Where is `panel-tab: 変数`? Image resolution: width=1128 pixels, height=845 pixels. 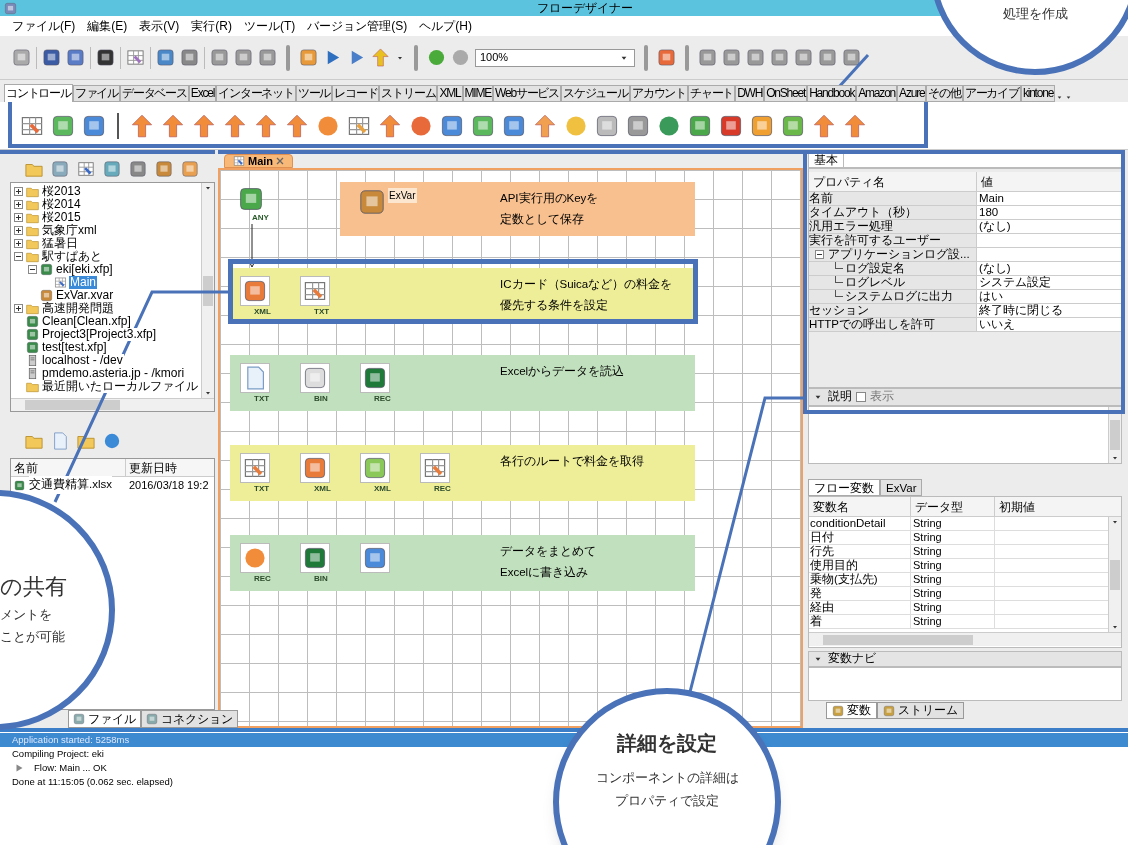 panel-tab: 変数 is located at coordinates (851, 710).